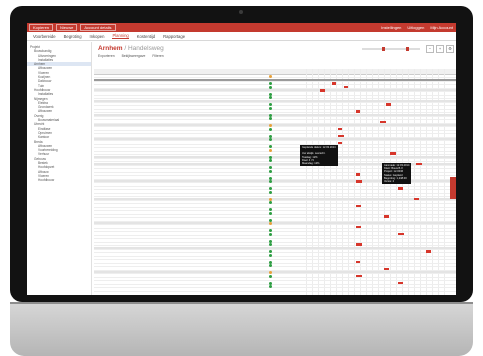 The image size is (483, 356). I want to click on zoom-in-button: +, so click(440, 49).